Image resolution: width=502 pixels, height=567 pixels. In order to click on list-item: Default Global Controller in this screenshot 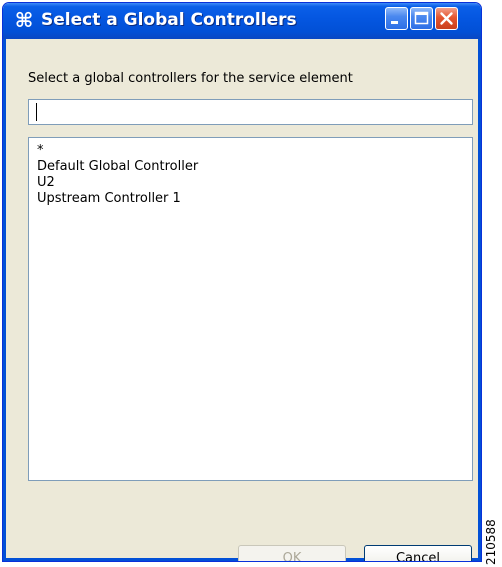, I will do `click(254, 167)`.